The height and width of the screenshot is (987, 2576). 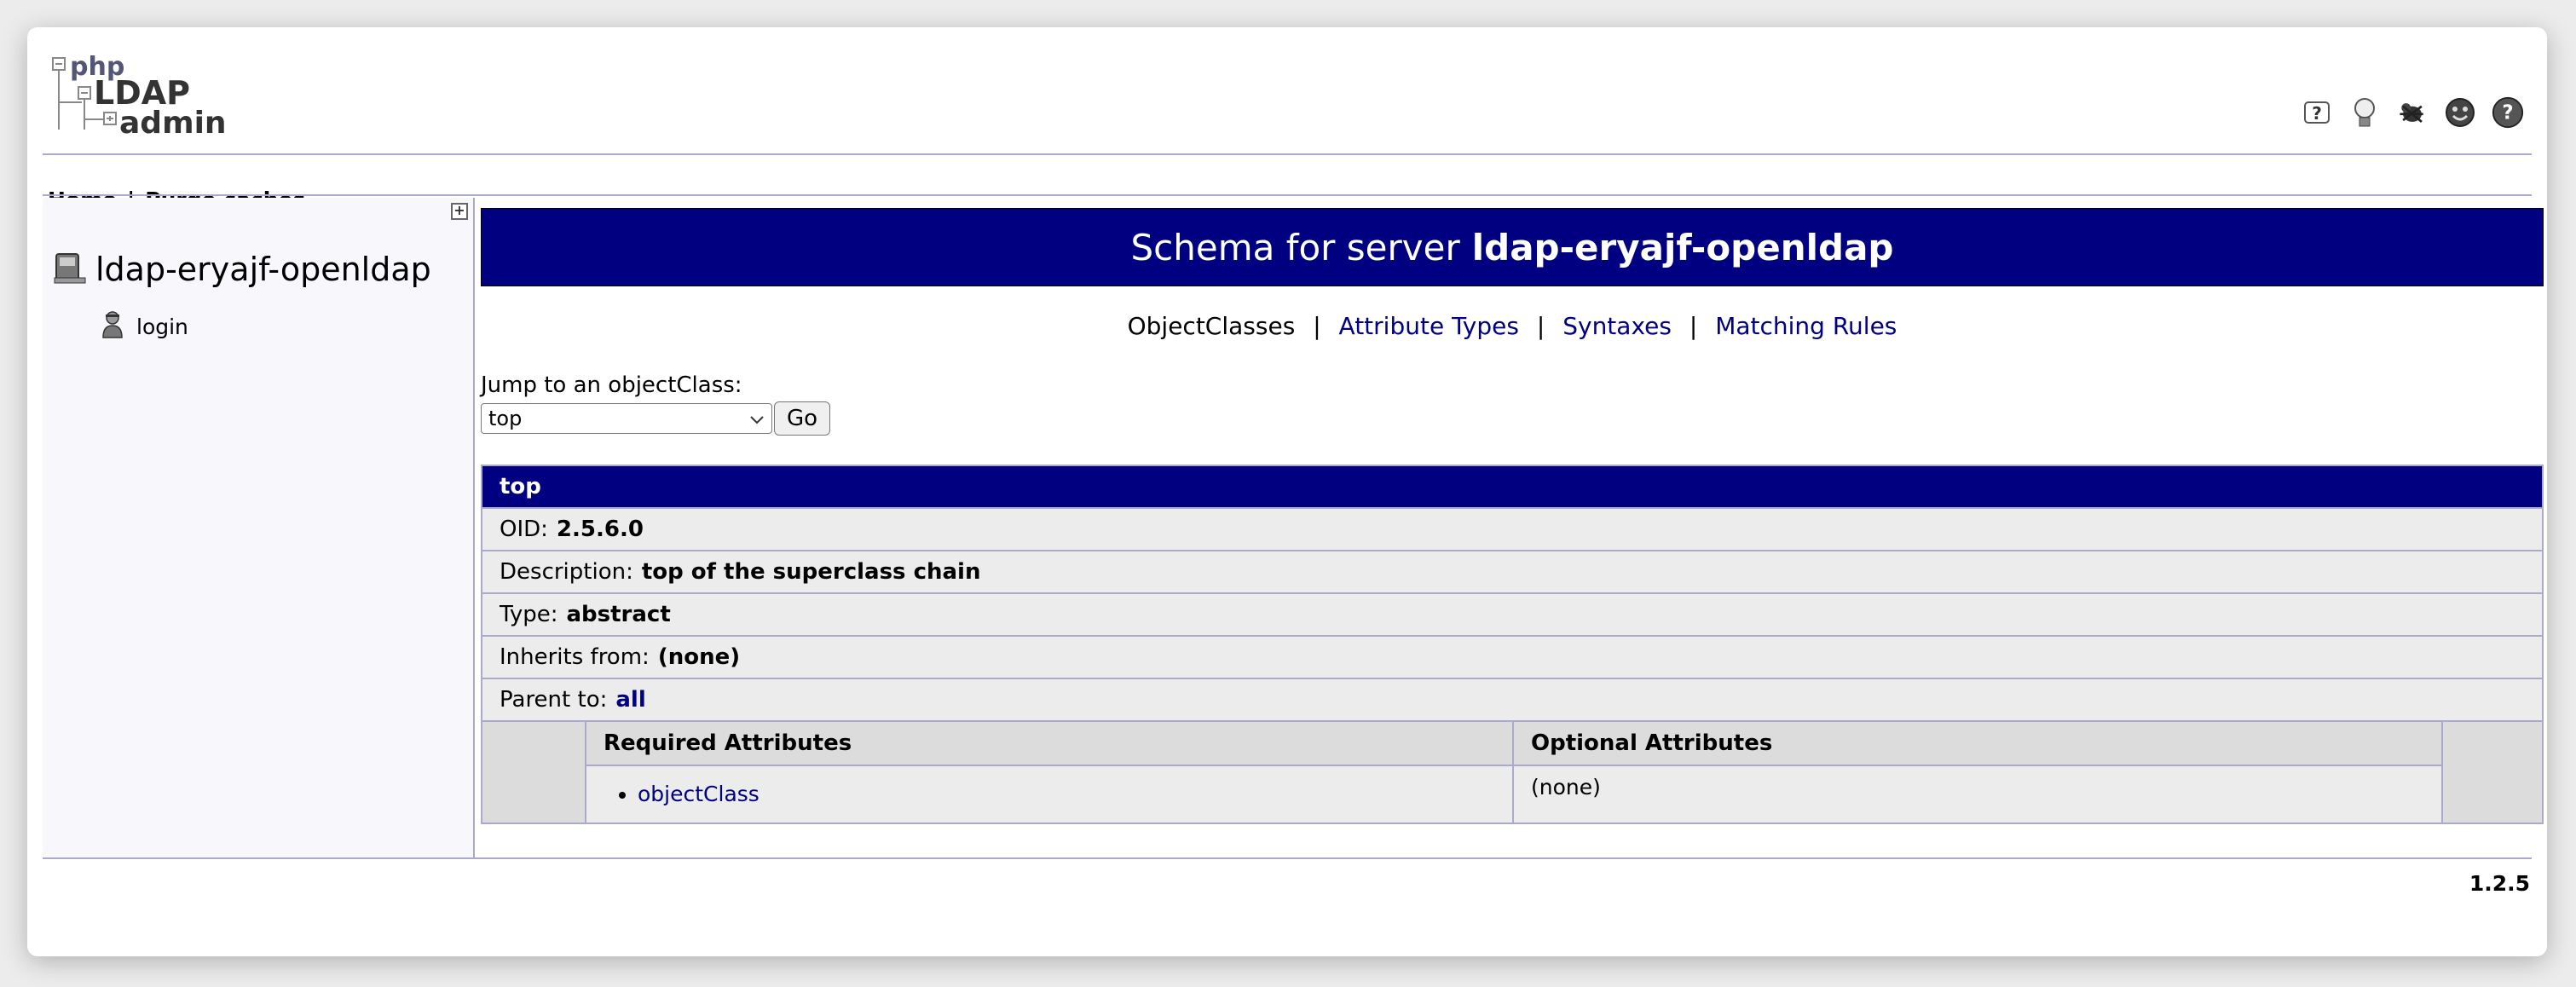 What do you see at coordinates (1287, 154) in the screenshot?
I see `header-divider` at bounding box center [1287, 154].